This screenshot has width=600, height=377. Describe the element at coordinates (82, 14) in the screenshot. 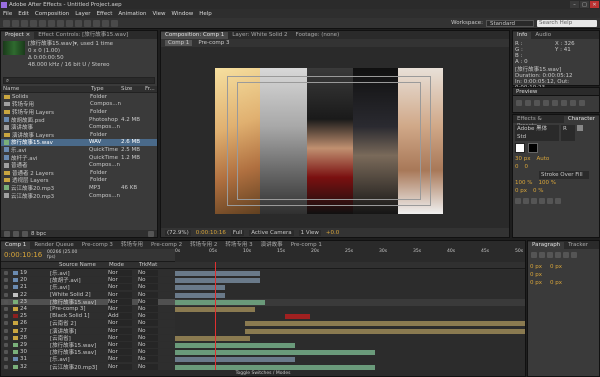

I see `menu-layer: Layer` at that location.